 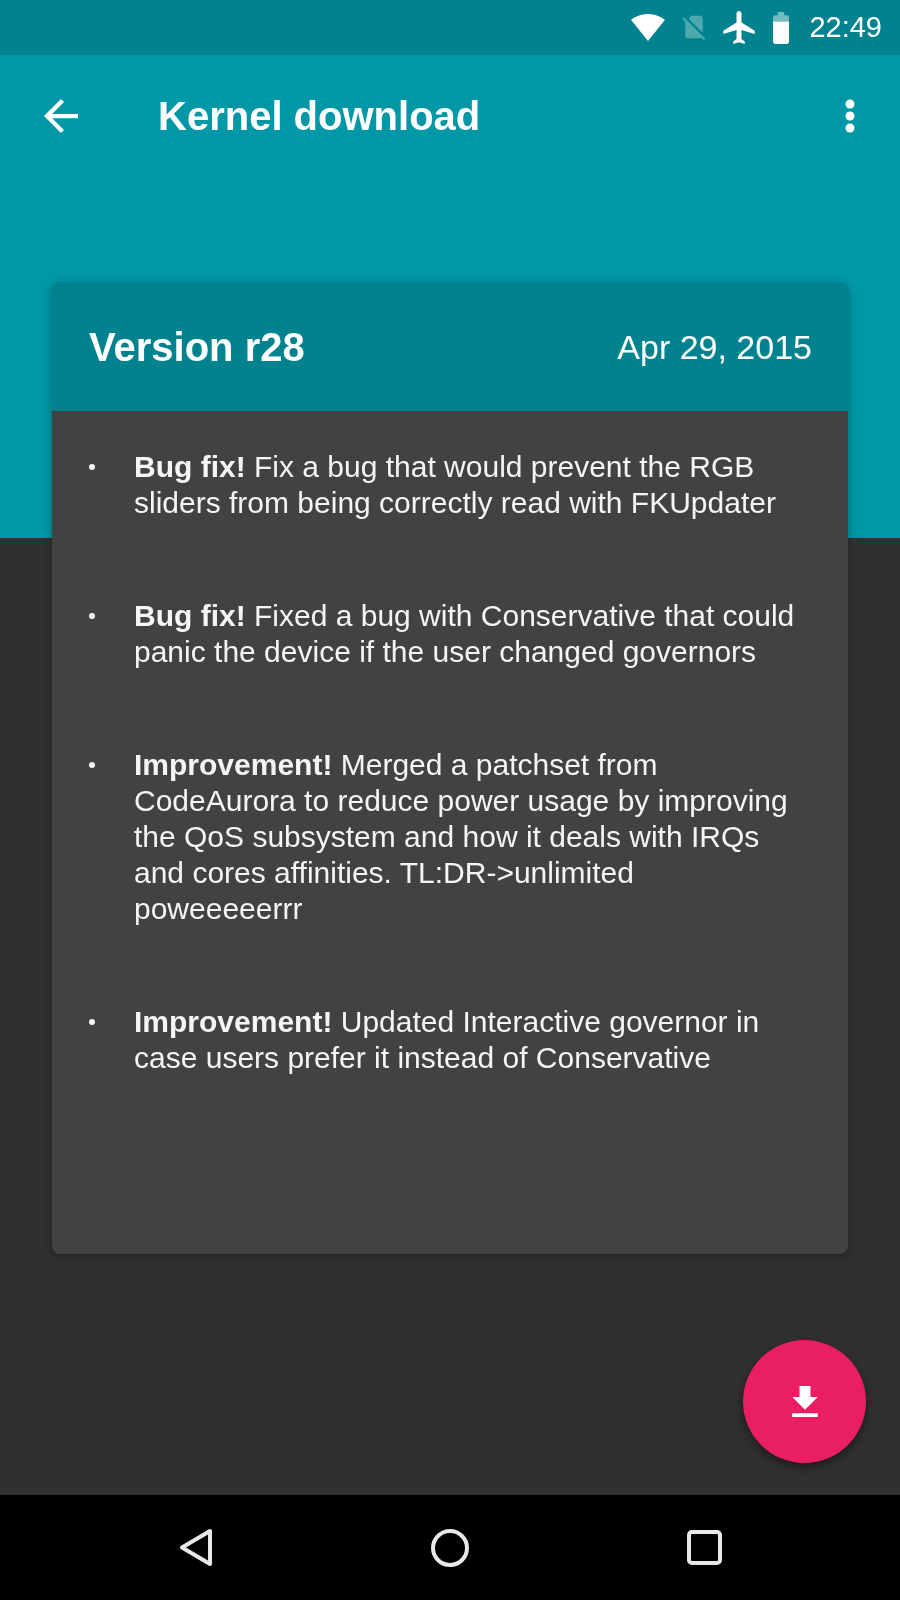 What do you see at coordinates (197, 347) in the screenshot?
I see `version-title: Version r28` at bounding box center [197, 347].